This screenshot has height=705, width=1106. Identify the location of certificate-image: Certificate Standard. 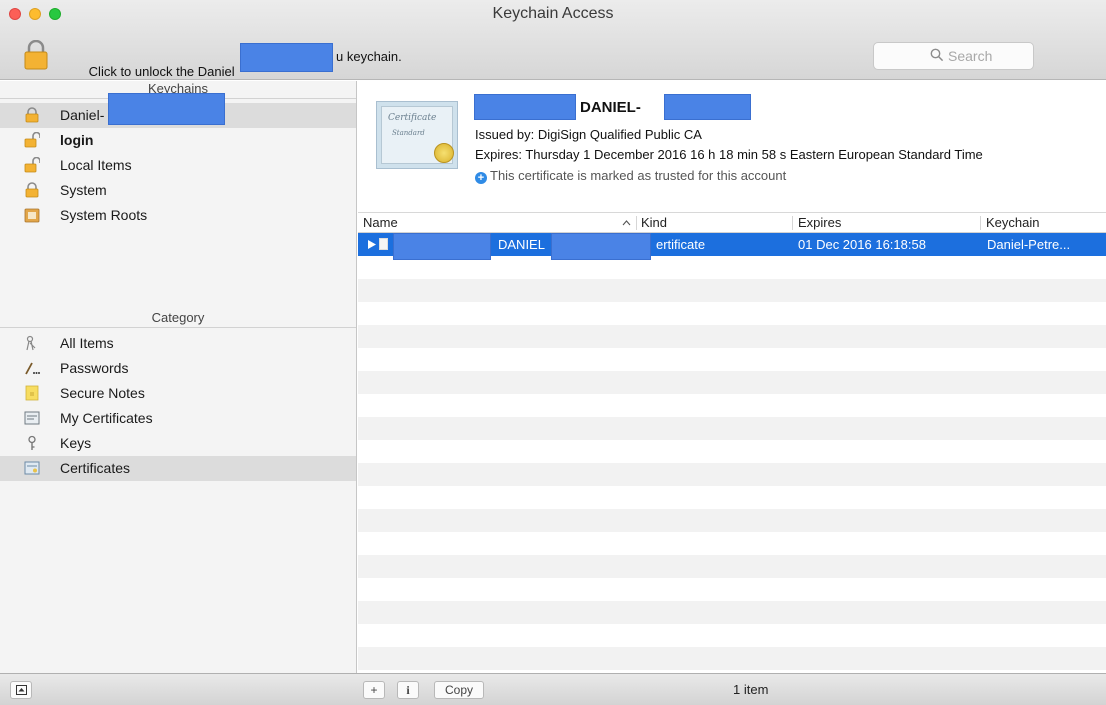
(417, 135).